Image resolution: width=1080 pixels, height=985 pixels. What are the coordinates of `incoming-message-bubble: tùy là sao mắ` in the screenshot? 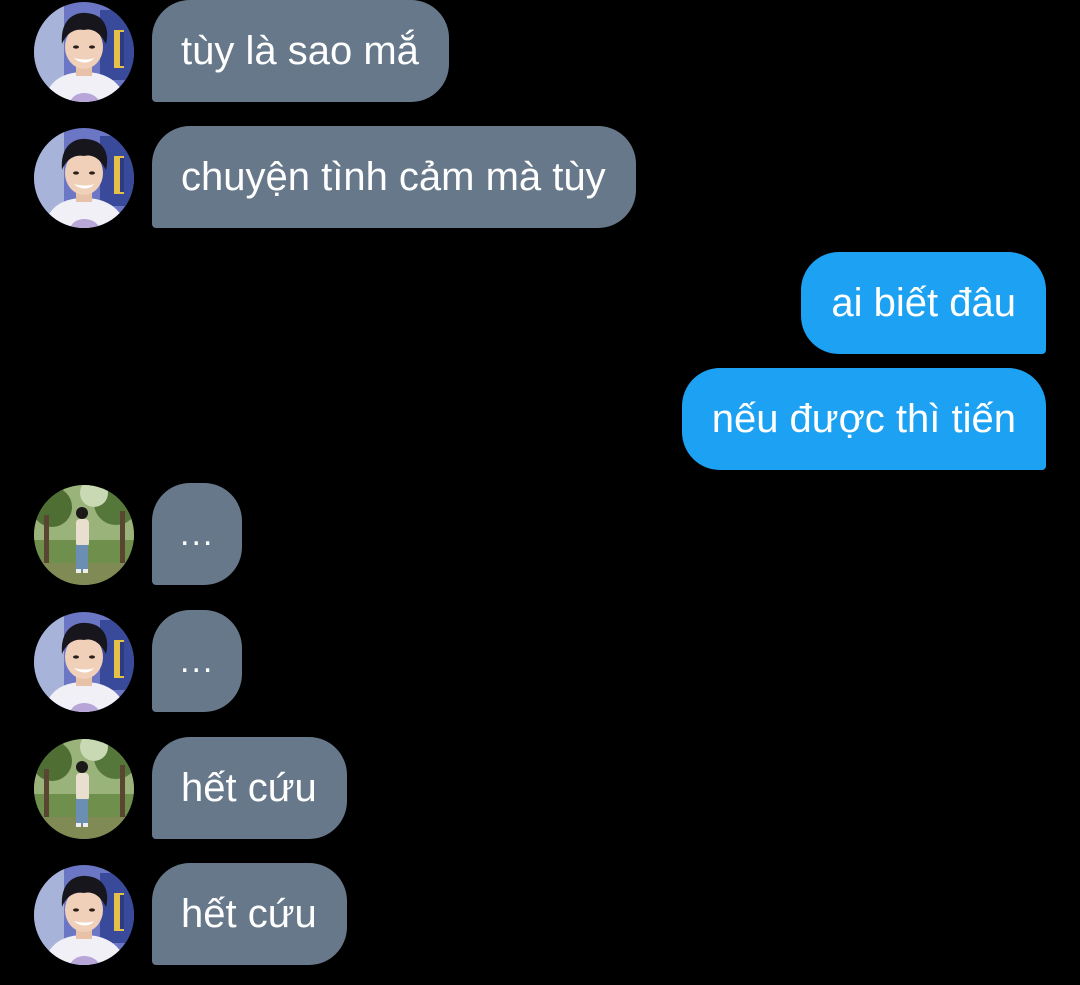 It's located at (300, 51).